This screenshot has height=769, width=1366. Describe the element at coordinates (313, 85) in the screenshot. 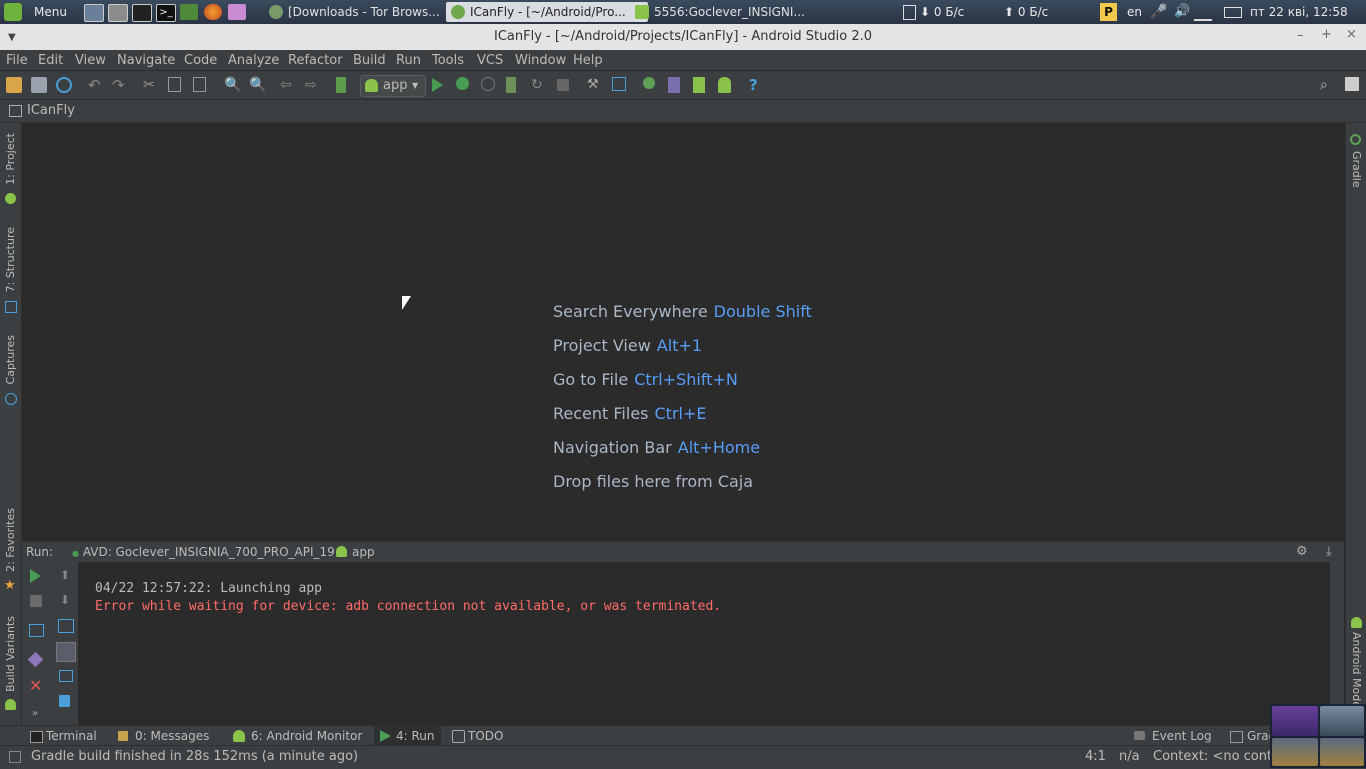

I see `forward-icon: ⇨` at that location.